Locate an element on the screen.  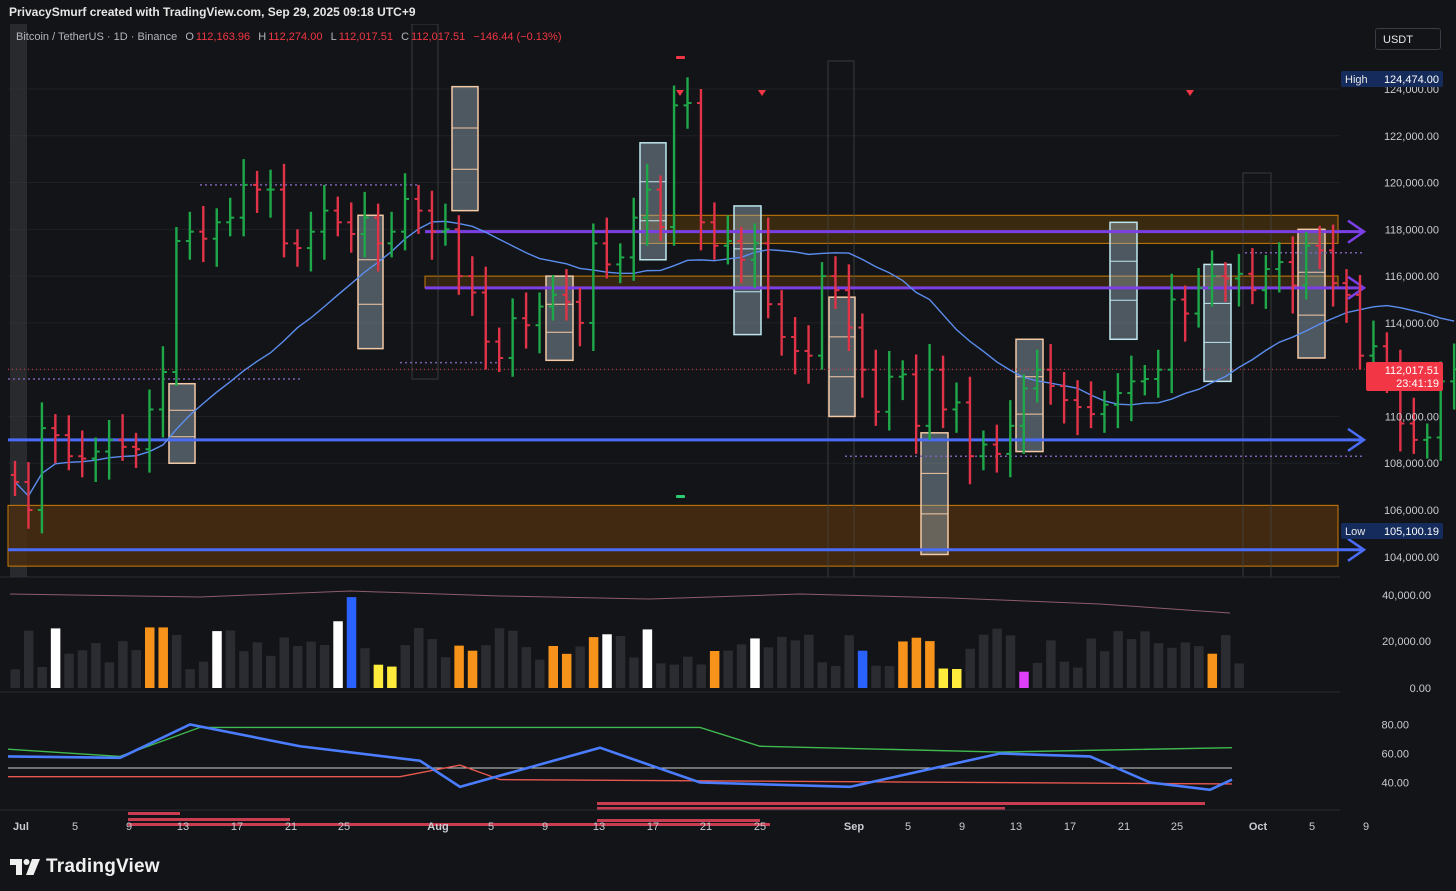
ohlc-o-value: 112,163.96 is located at coordinates (223, 37).